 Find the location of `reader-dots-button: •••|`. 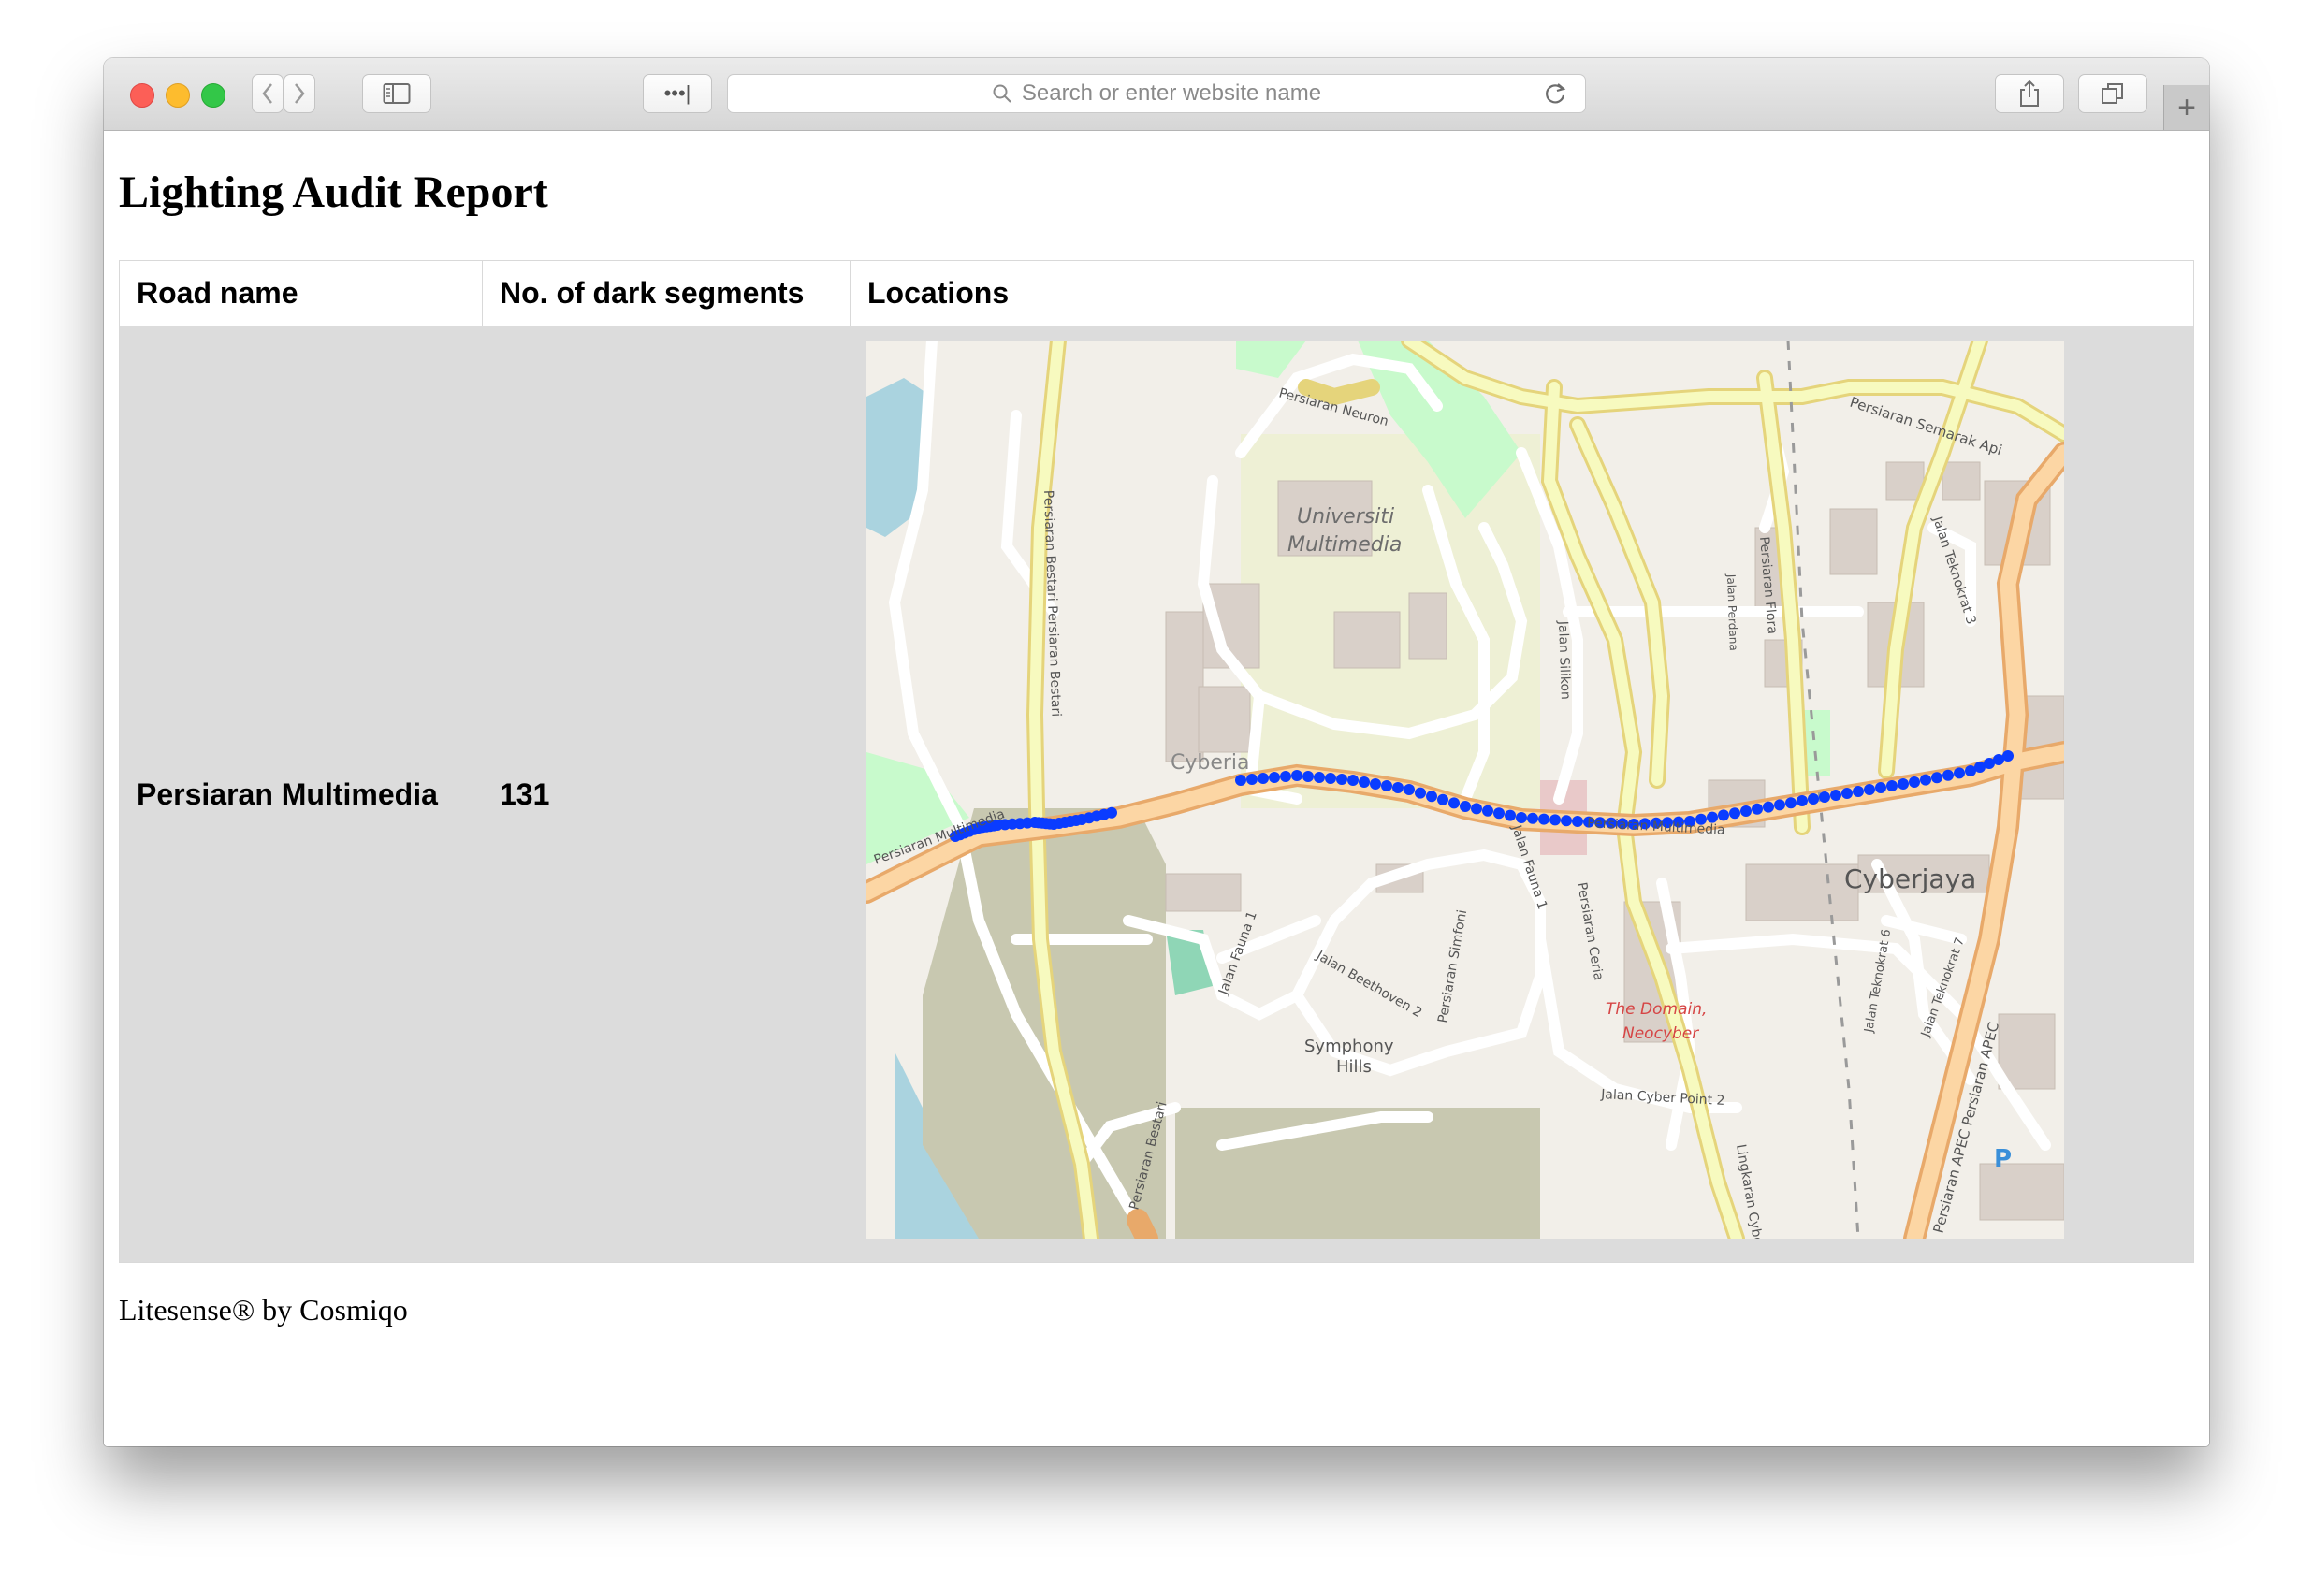

reader-dots-button: •••| is located at coordinates (677, 93).